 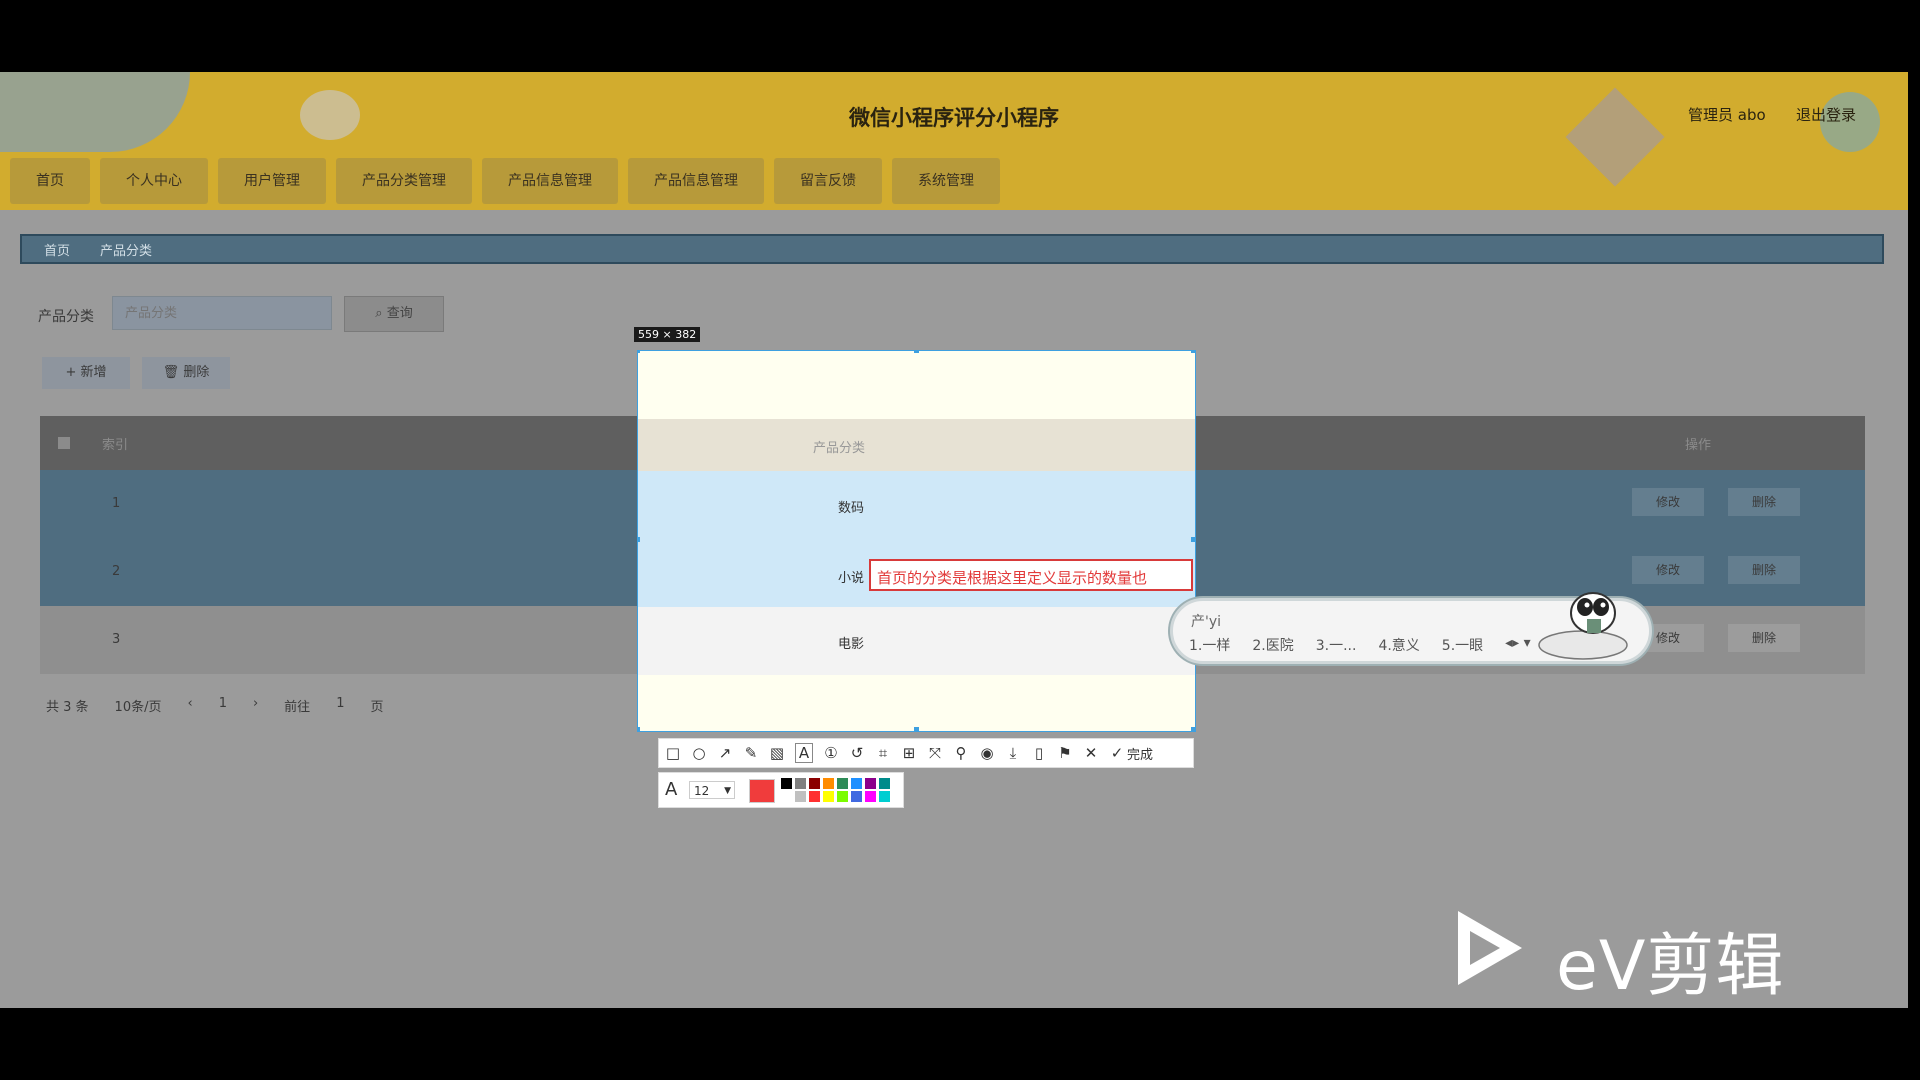 I want to click on bookmark-icon: ⚑, so click(x=1065, y=753).